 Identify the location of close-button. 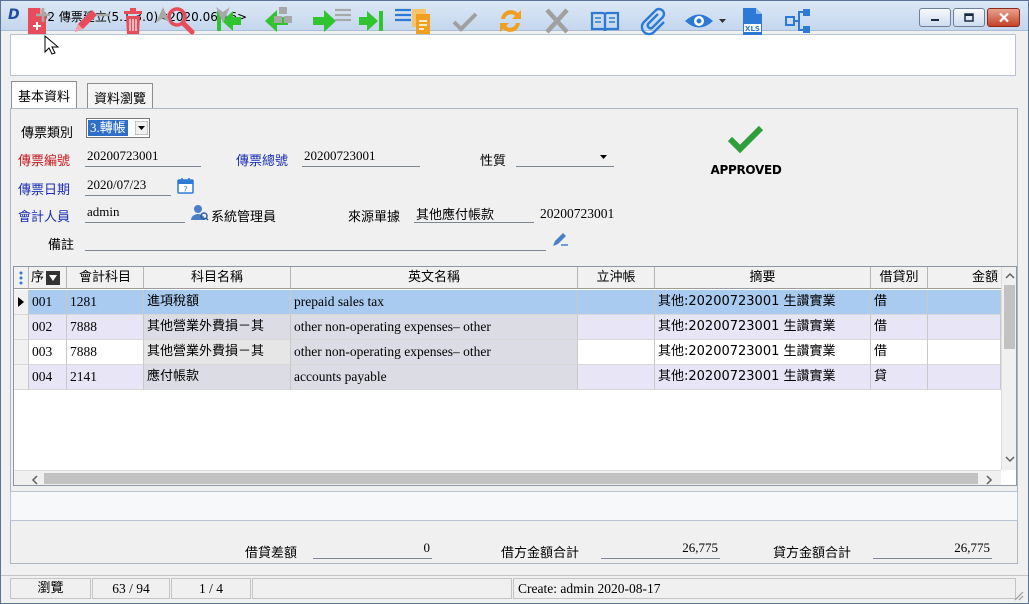
(1003, 17).